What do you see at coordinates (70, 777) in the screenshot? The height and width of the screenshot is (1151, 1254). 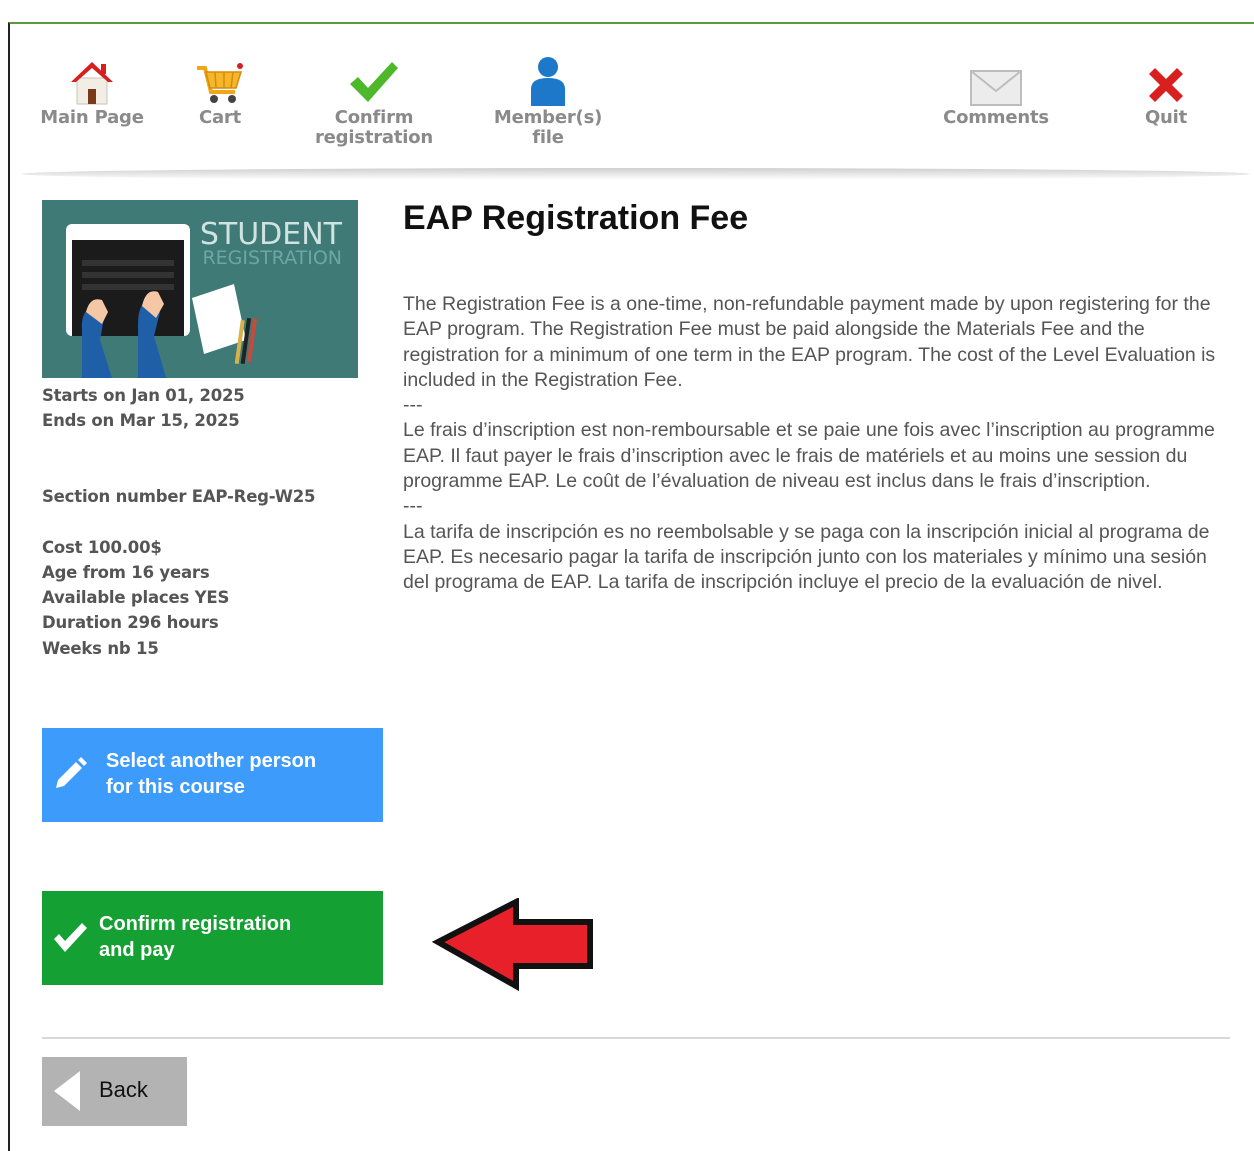 I see `pencil-icon` at bounding box center [70, 777].